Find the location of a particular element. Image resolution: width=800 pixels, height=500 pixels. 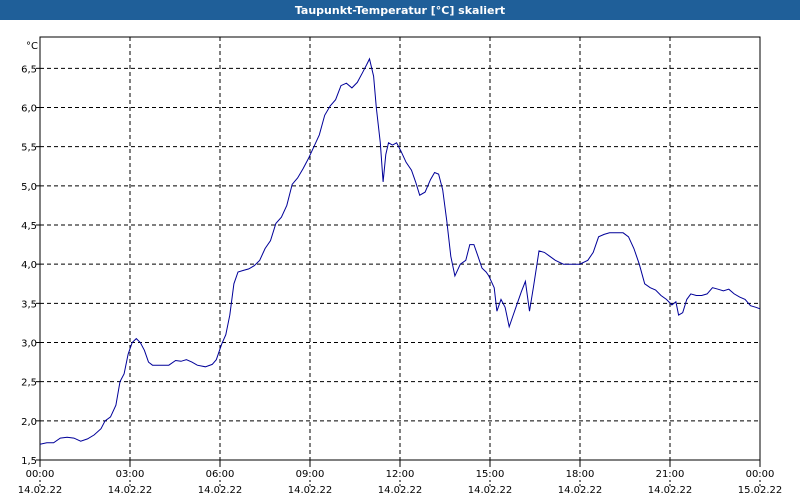

chart-title: Taupunkt-Temperatur [°C] skaliert is located at coordinates (400, 10).